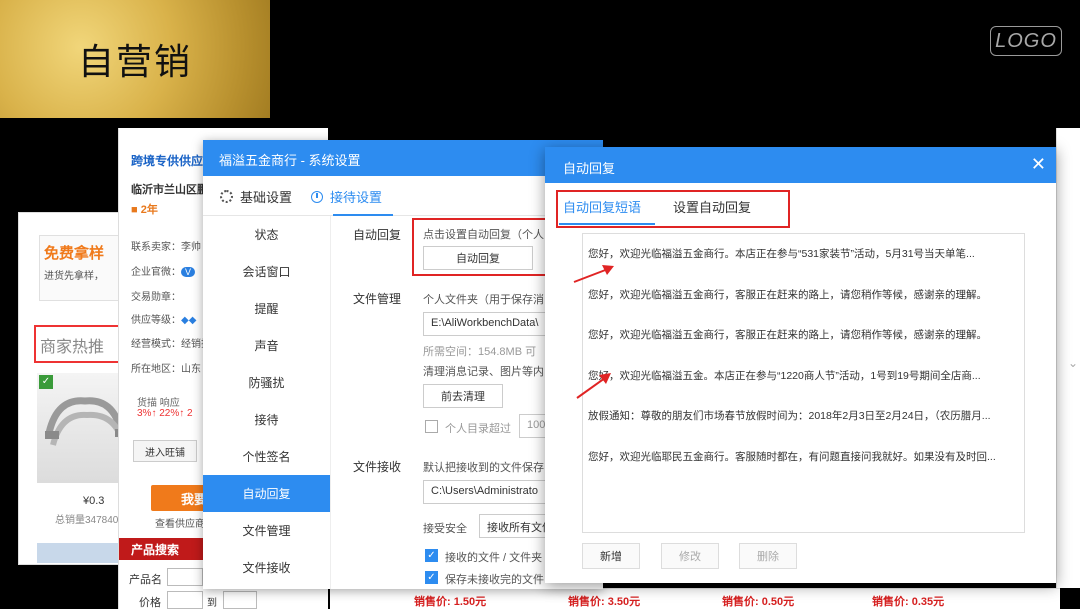 This screenshot has width=1080, height=609. I want to click on product-sold: 总销量347840, so click(87, 520).